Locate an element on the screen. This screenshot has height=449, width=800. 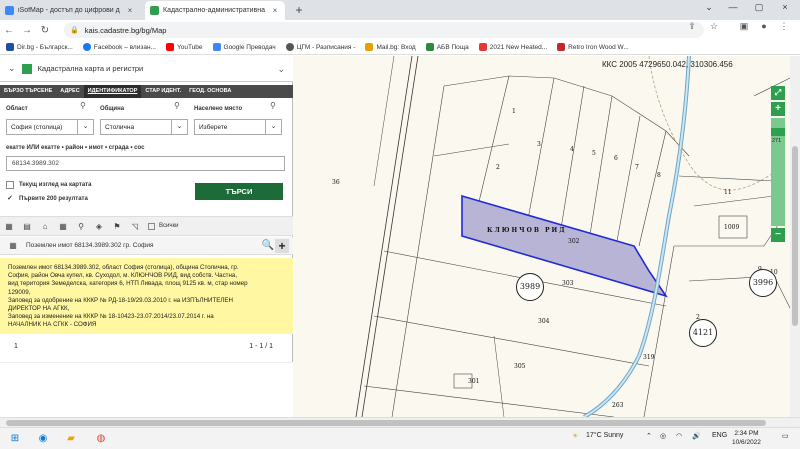
bookmark-cgm: ЦГМ - Разписания - is located at coordinates (320, 47).